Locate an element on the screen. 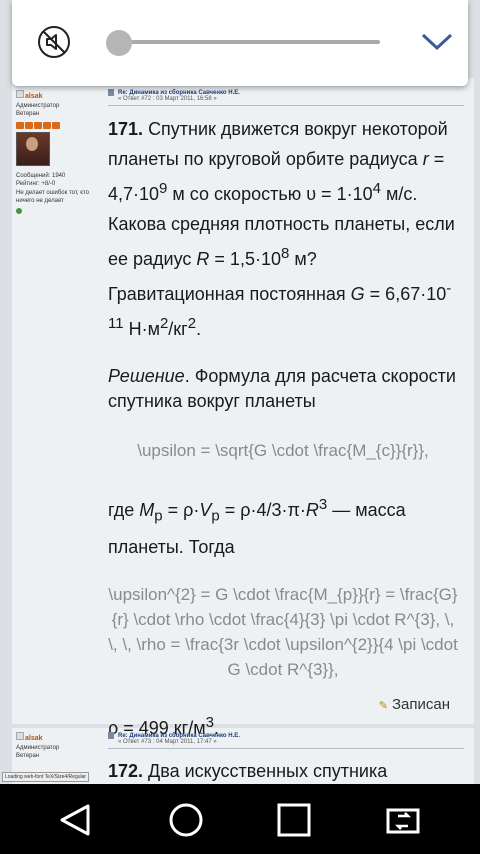 The width and height of the screenshot is (480, 854). where-prefix: где is located at coordinates (124, 510).